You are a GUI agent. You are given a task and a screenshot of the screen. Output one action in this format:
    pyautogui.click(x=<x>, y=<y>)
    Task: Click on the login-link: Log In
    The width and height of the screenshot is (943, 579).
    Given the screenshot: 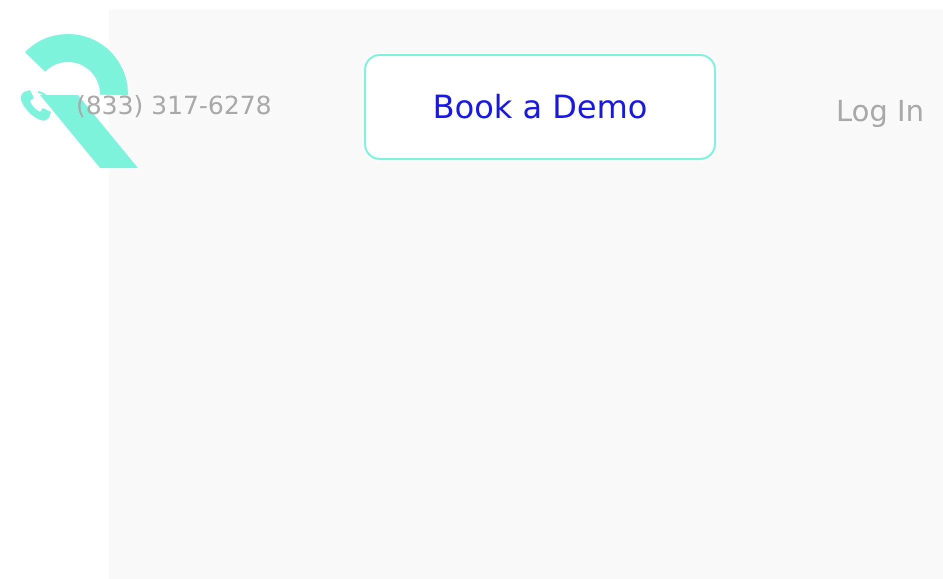 What is the action you would take?
    pyautogui.click(x=880, y=112)
    